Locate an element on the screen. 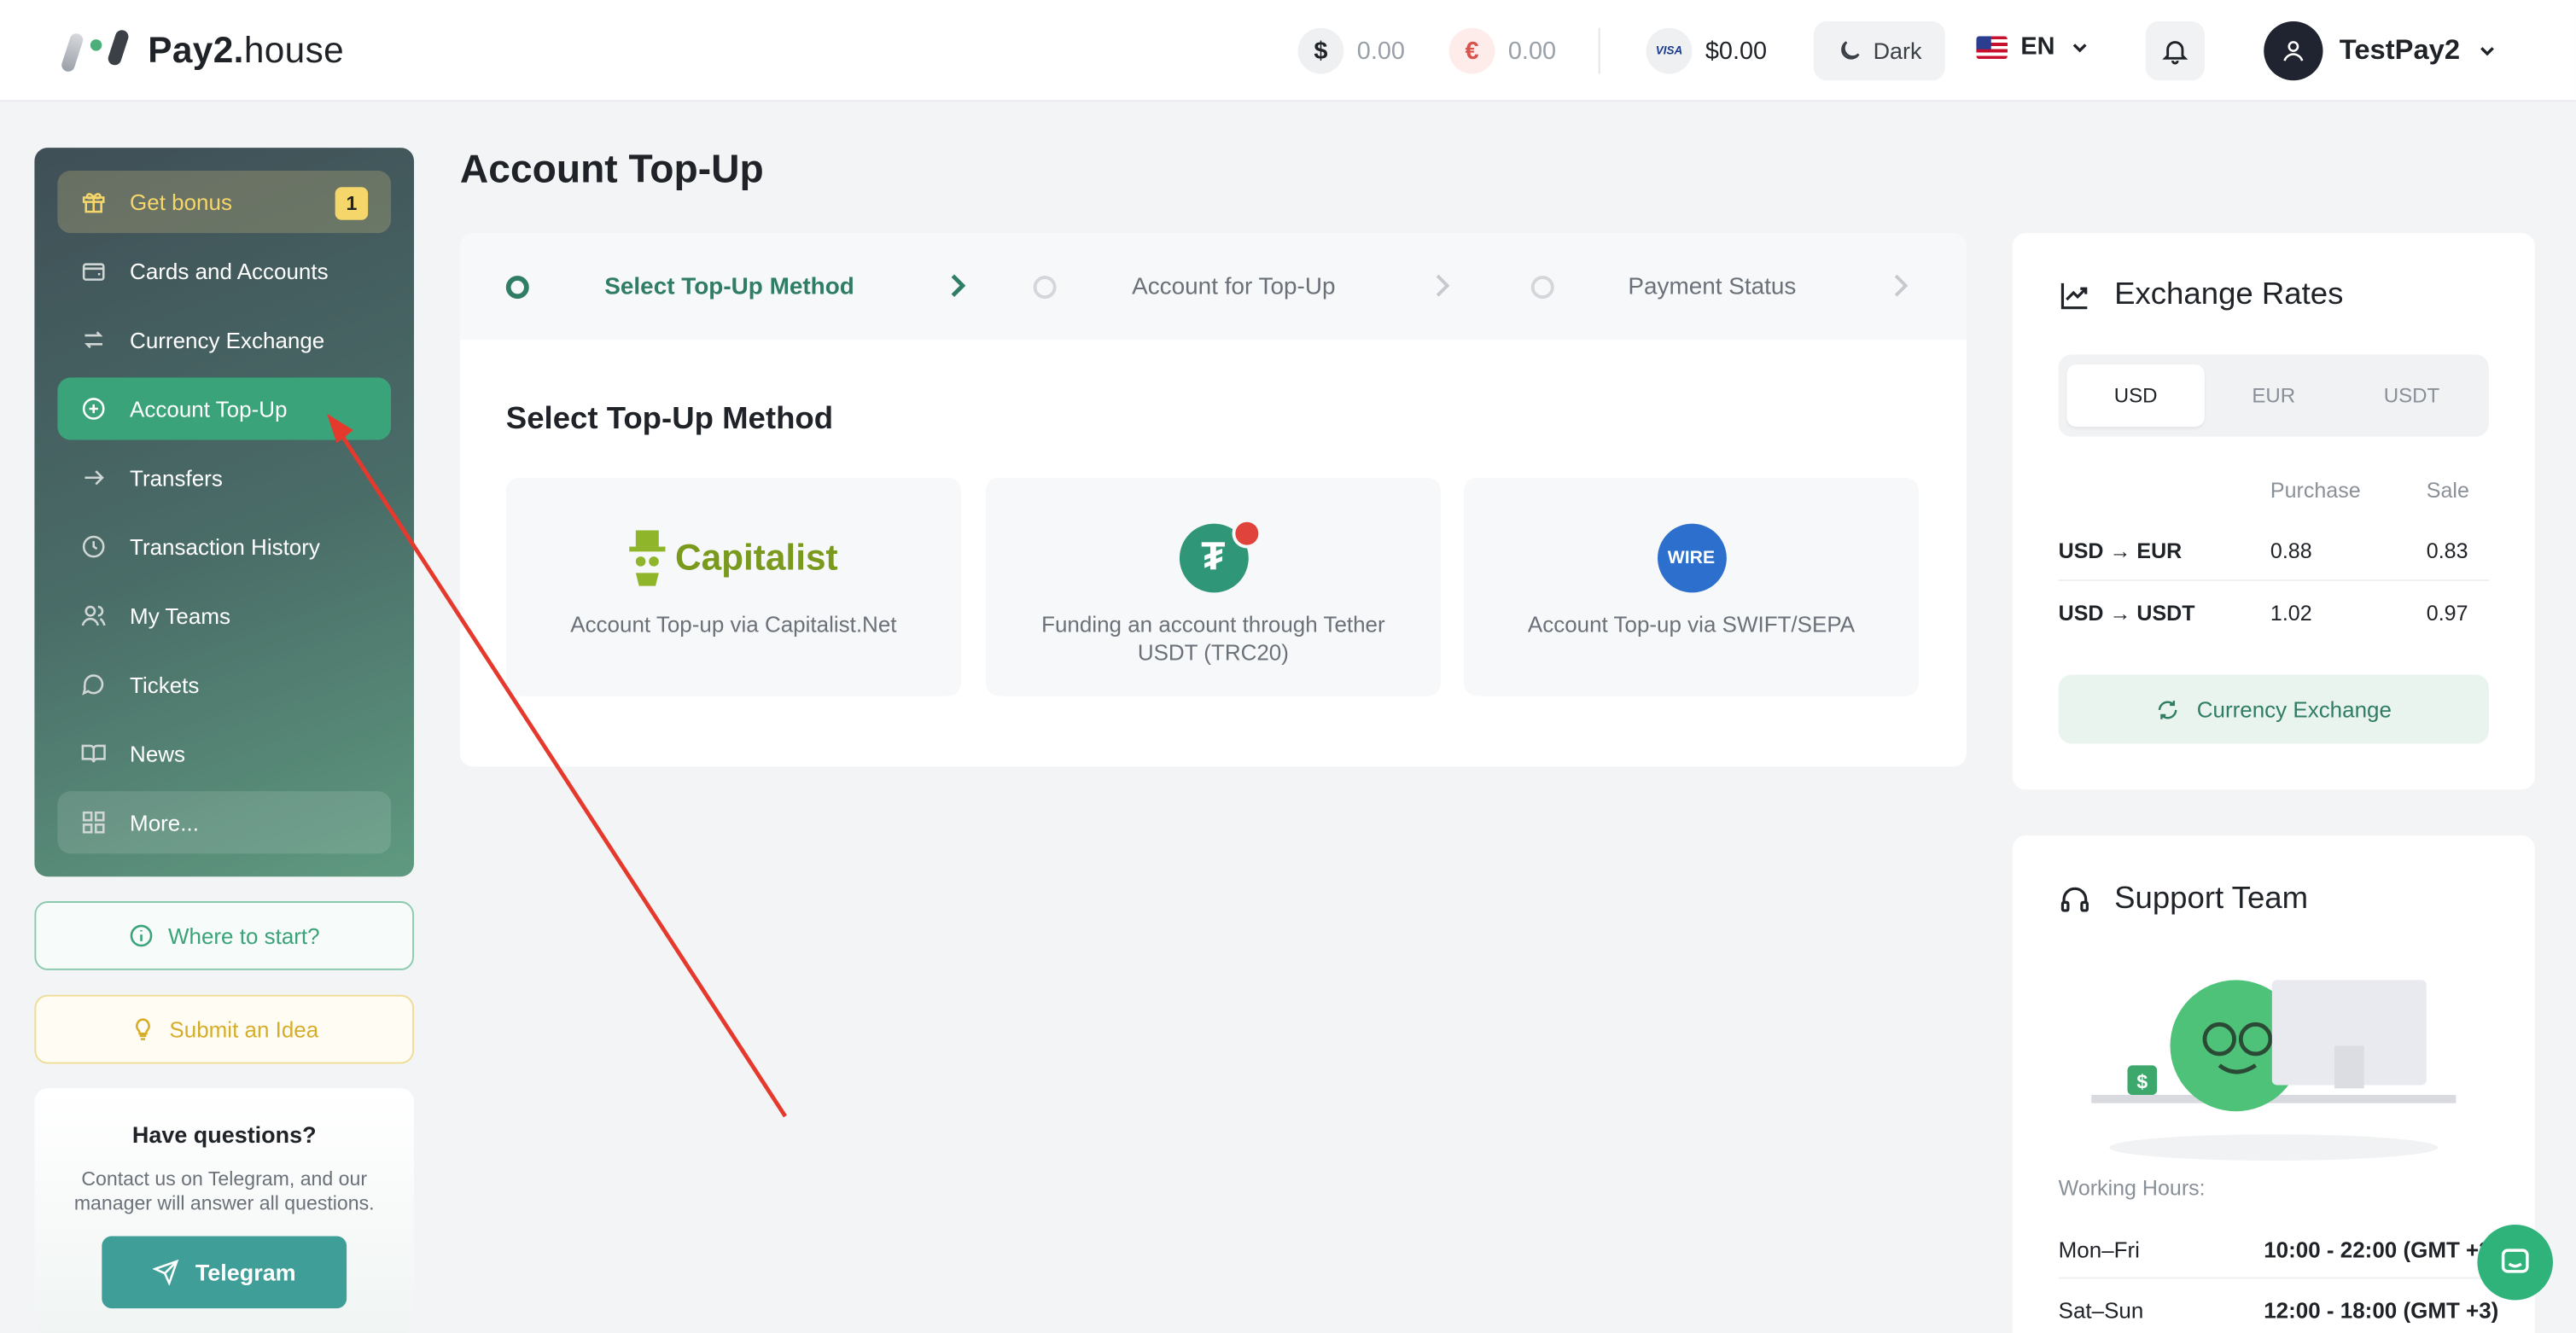 The height and width of the screenshot is (1333, 2576). info-icon is located at coordinates (142, 935).